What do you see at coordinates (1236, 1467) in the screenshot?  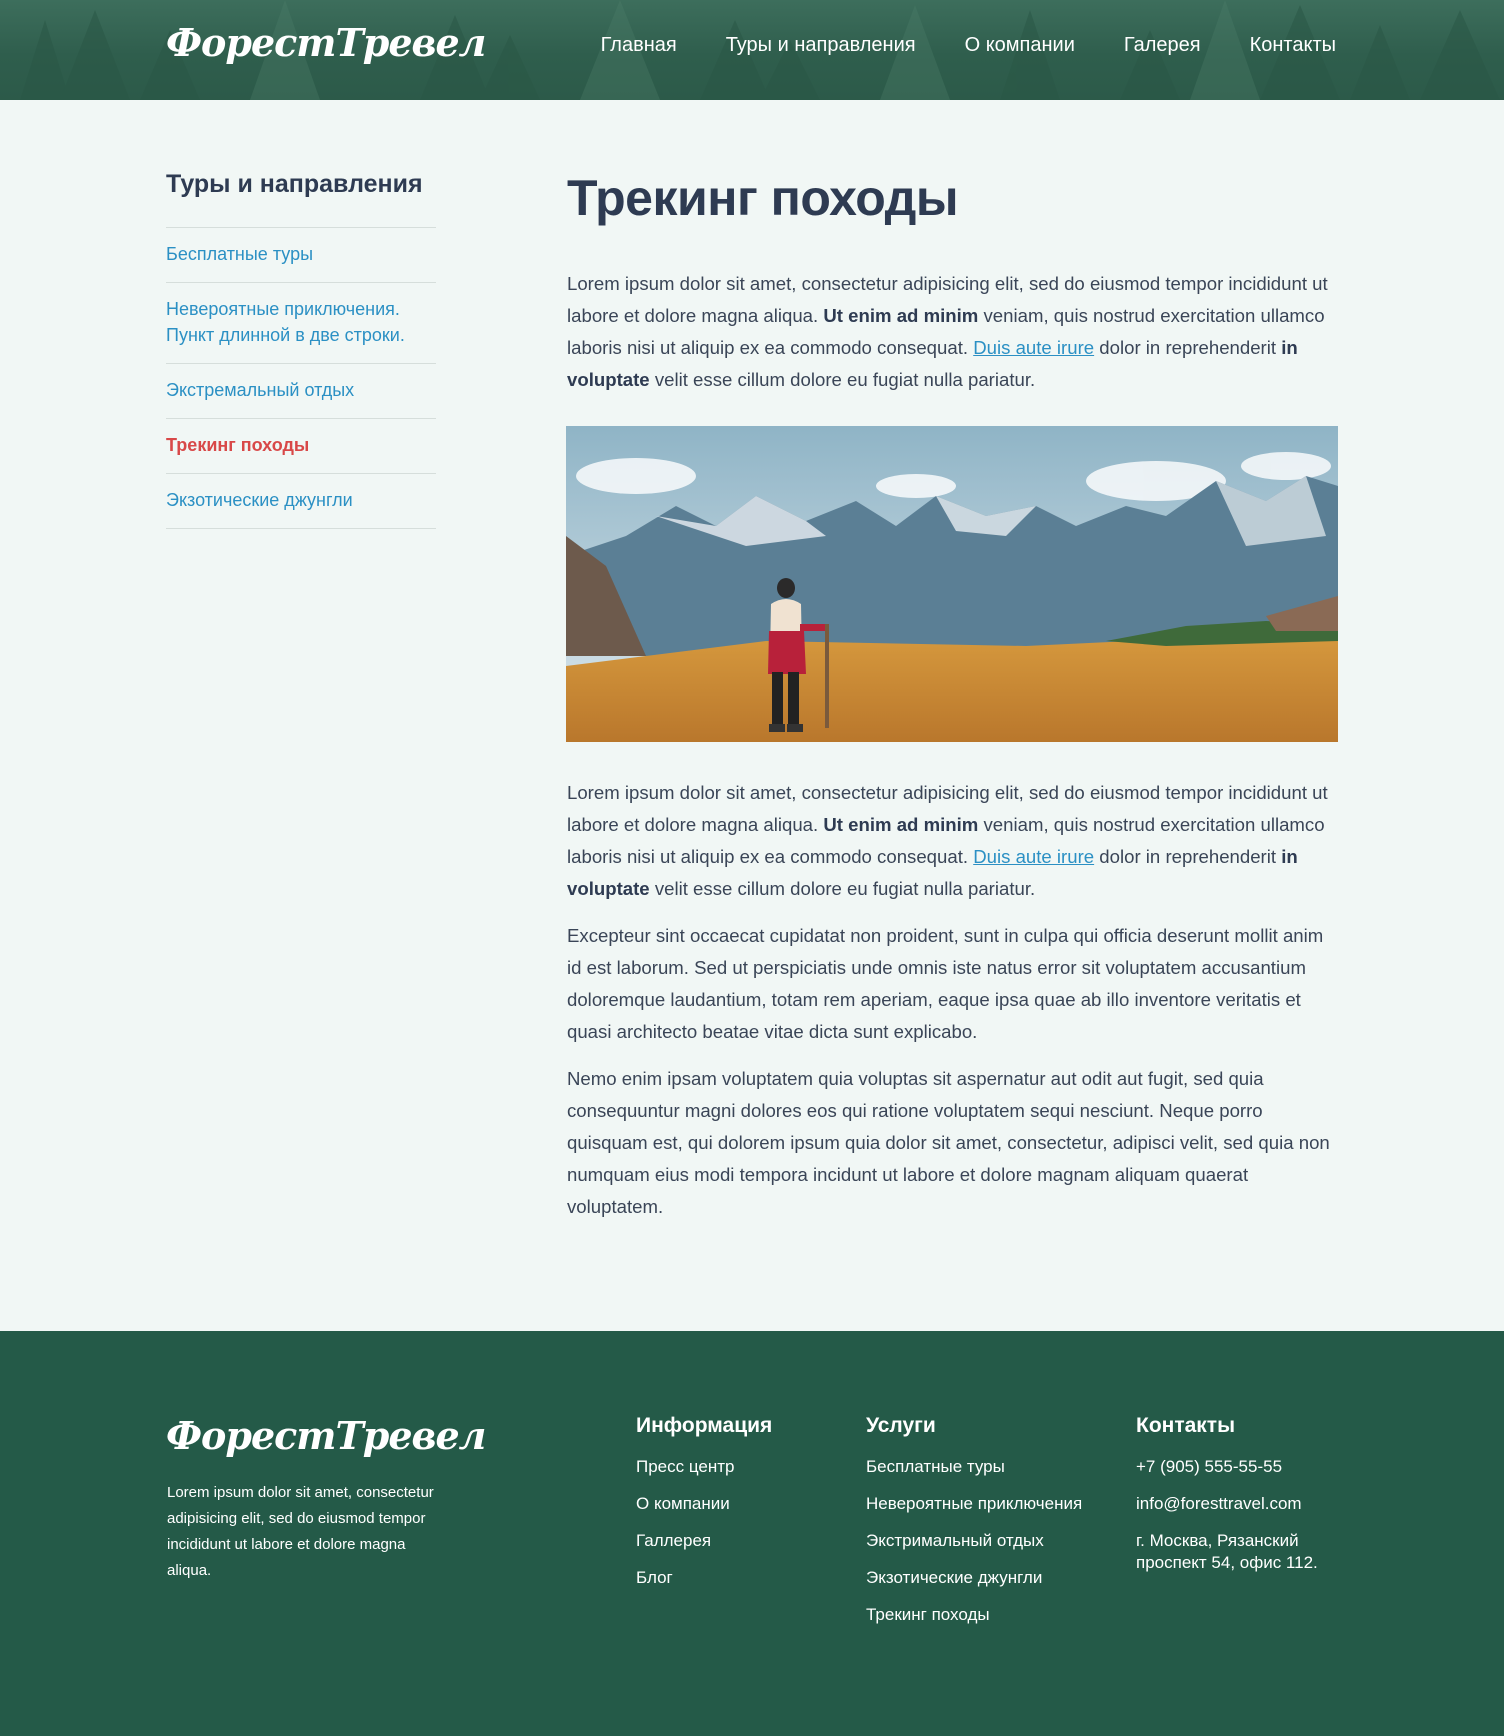 I see `footer-phone: +7 (905) 555-55-55` at bounding box center [1236, 1467].